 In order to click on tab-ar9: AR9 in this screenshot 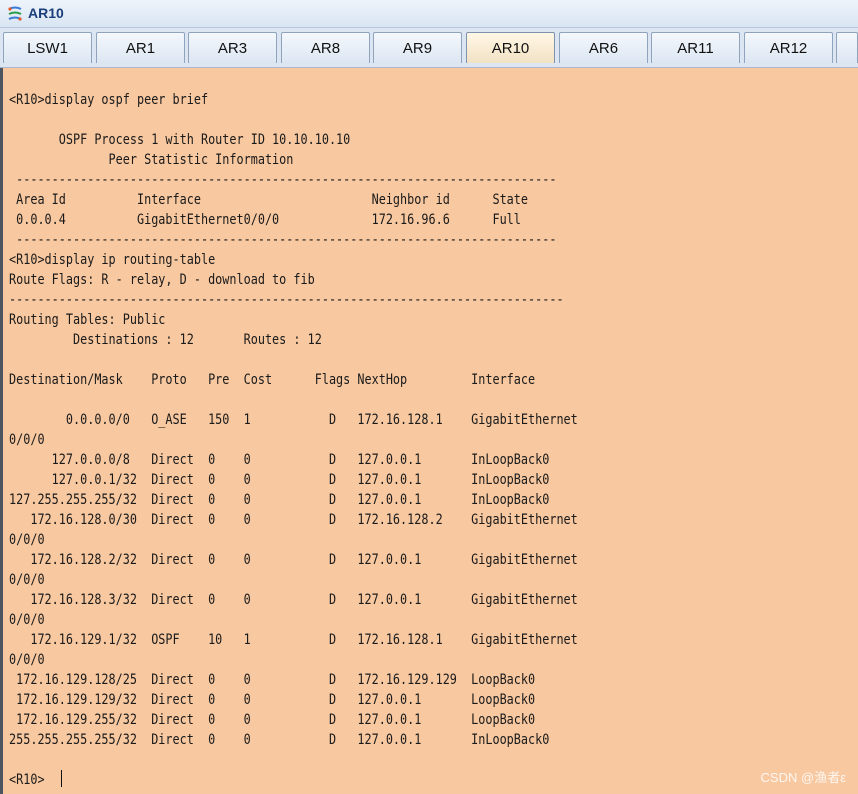, I will do `click(417, 47)`.